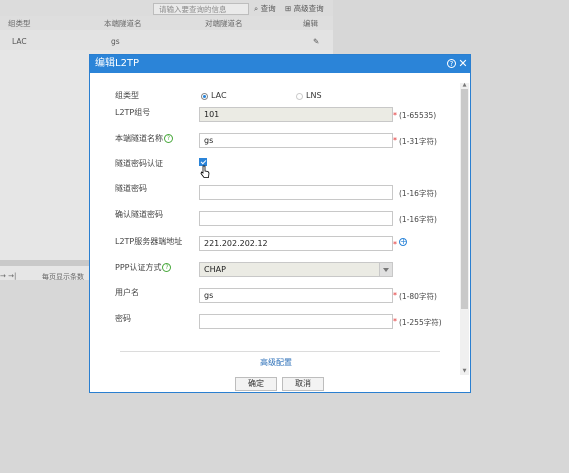 The image size is (569, 473). I want to click on pager-arrows: → →|, so click(8, 276).